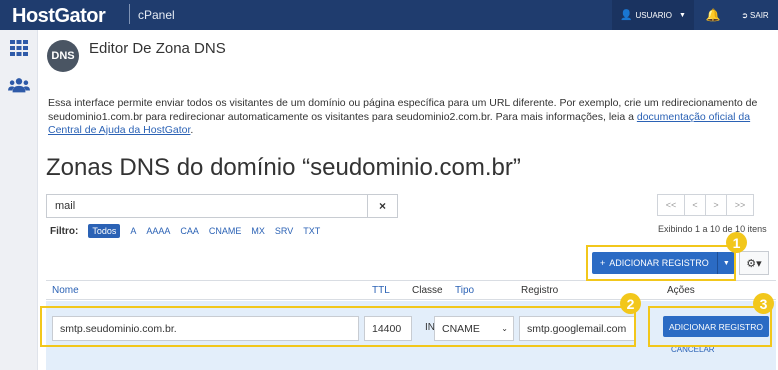  Describe the element at coordinates (65, 290) in the screenshot. I see `col-name: Nome` at that location.